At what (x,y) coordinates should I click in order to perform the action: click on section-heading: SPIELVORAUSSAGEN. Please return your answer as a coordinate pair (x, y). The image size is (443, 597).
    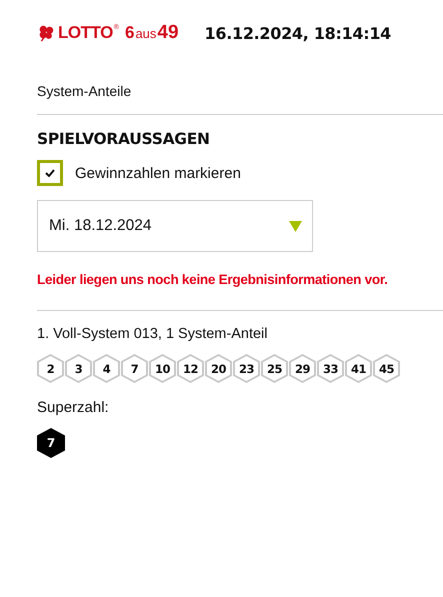
    Looking at the image, I should click on (124, 139).